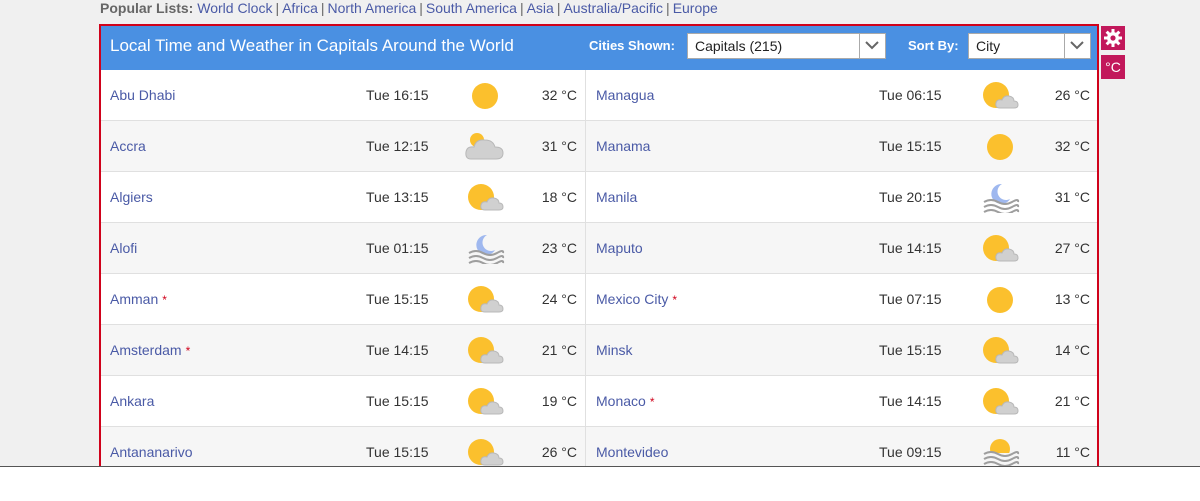 The image size is (1200, 501). I want to click on city-link: Manama, so click(623, 146).